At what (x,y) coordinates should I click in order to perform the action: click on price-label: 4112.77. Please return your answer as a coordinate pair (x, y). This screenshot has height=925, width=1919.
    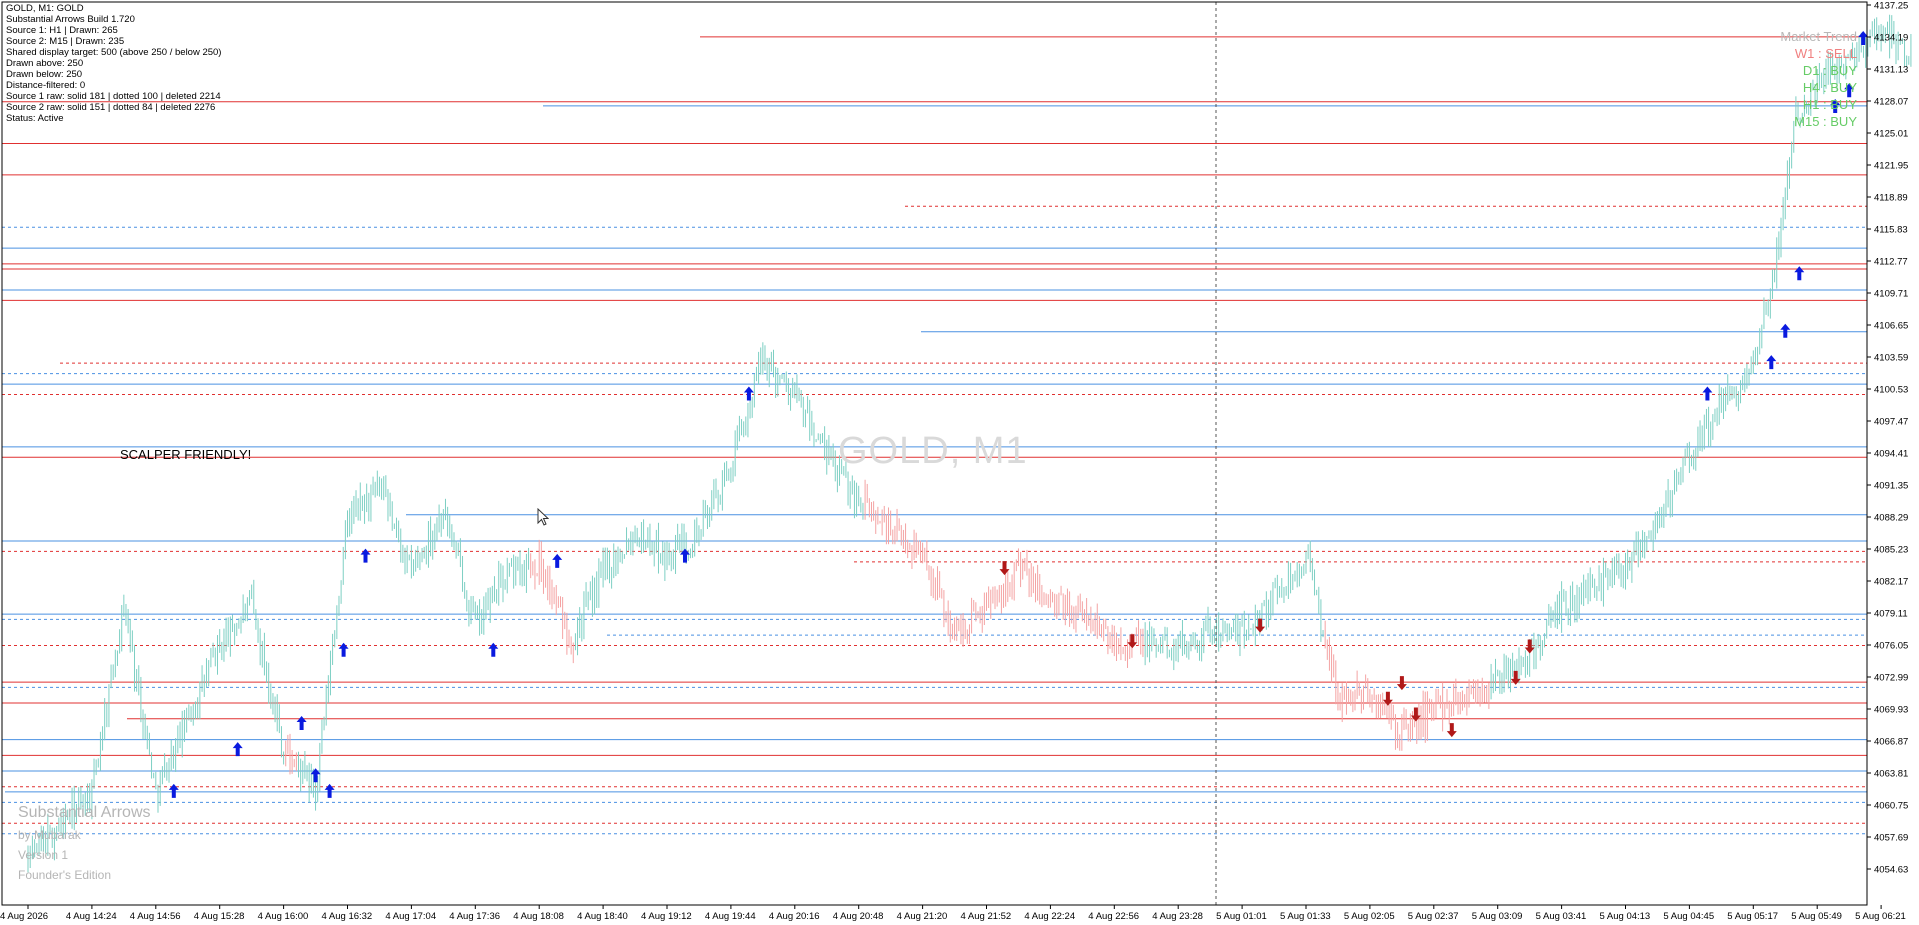
    Looking at the image, I should click on (1891, 262).